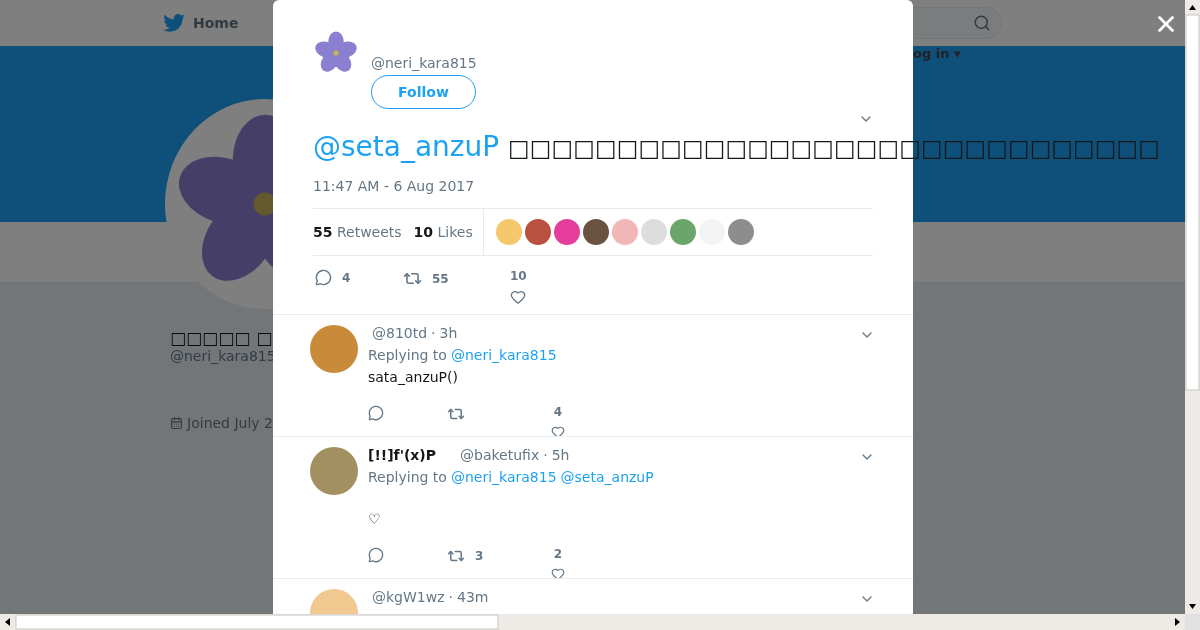 The height and width of the screenshot is (630, 1200). What do you see at coordinates (413, 377) in the screenshot?
I see `reply-text: sata_anzuP()` at bounding box center [413, 377].